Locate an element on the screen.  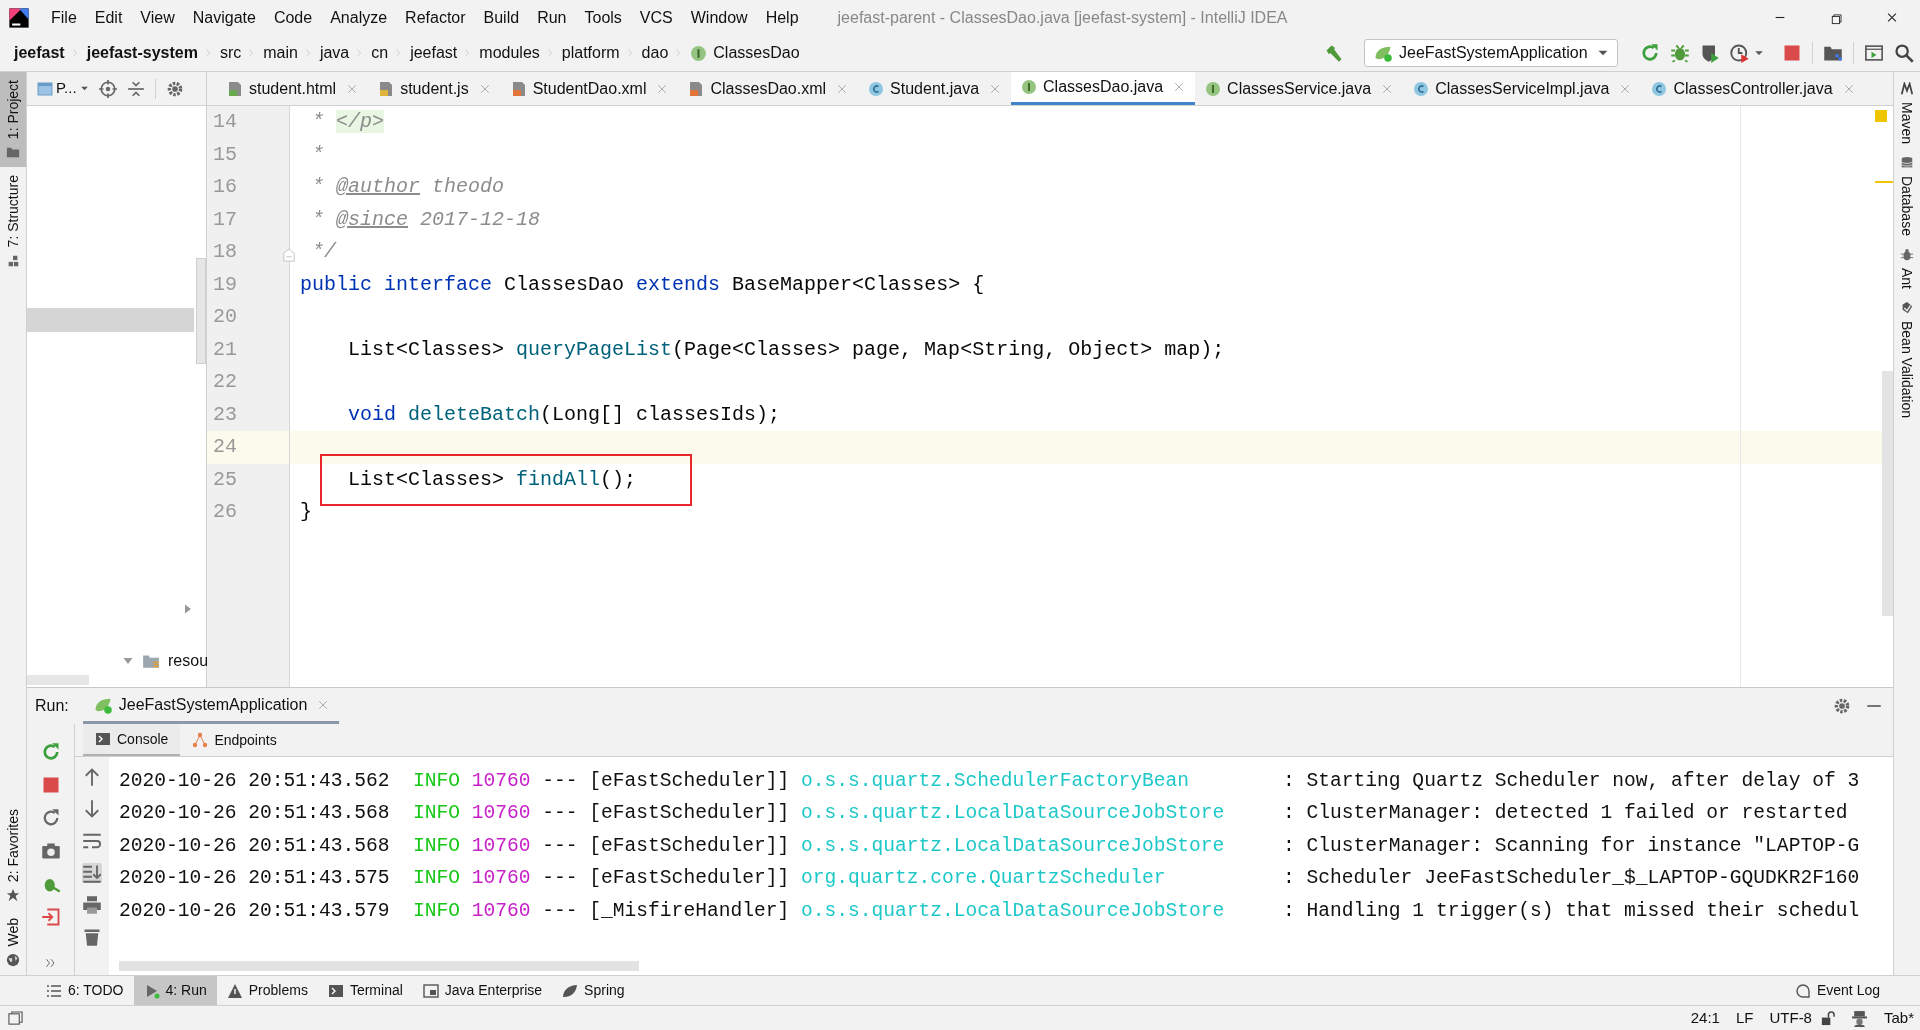
tool-window-tab: Ant is located at coordinates (1907, 268).